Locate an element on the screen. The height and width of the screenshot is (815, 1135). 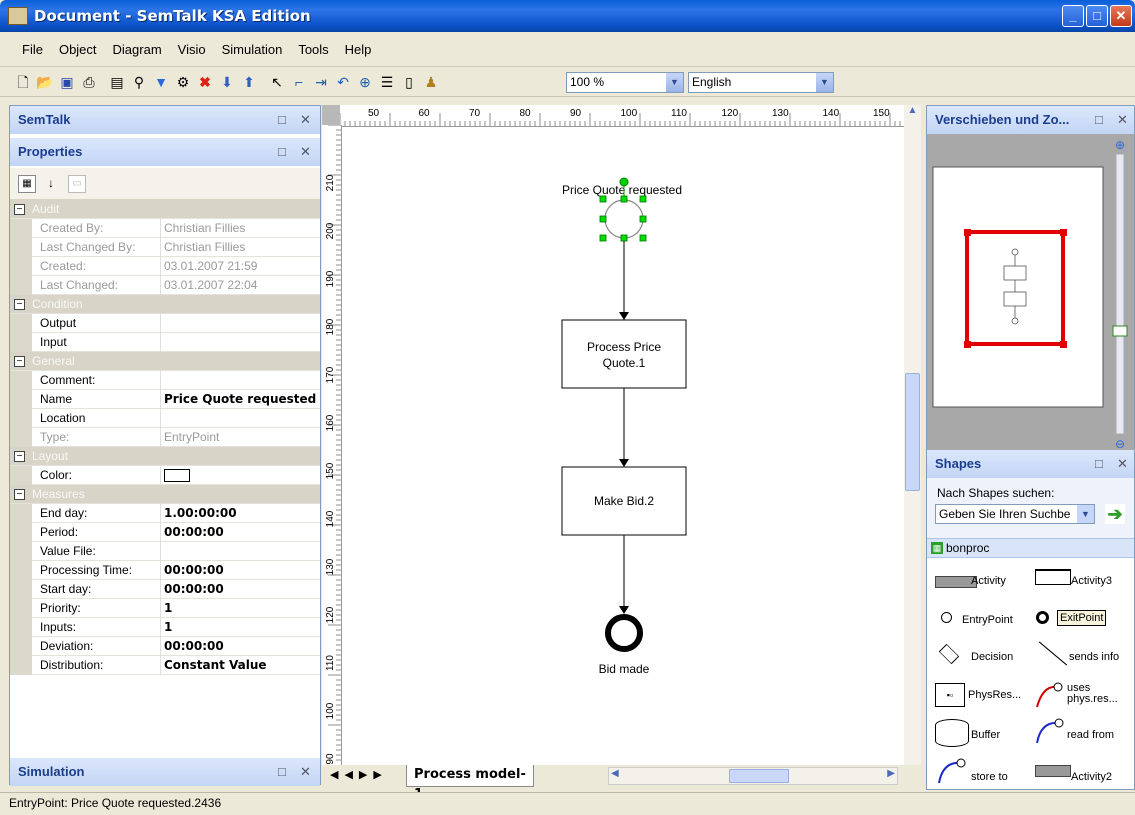
menu-file: File is located at coordinates (32, 49).